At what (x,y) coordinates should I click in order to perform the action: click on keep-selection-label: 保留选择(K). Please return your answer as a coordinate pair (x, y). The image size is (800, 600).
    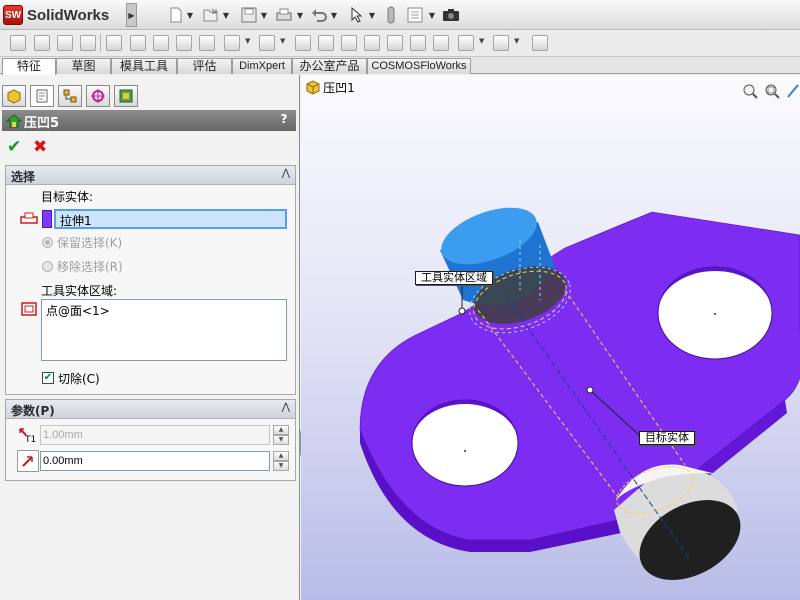
    Looking at the image, I should click on (90, 243).